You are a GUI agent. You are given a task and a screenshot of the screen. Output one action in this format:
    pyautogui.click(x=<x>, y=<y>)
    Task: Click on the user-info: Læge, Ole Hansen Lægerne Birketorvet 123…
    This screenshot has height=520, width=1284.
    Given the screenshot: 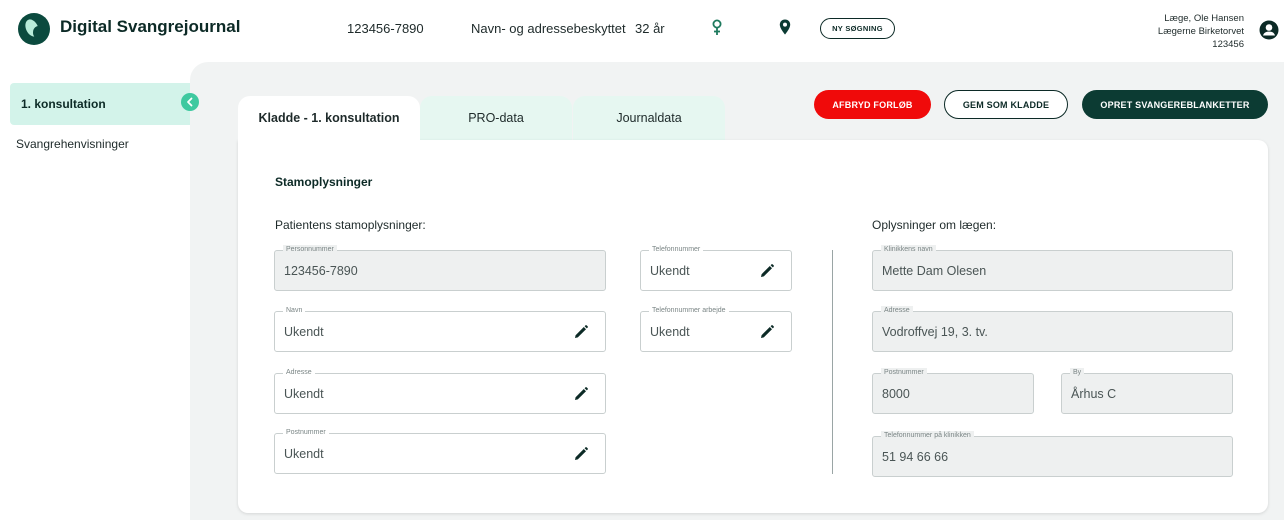 What is the action you would take?
    pyautogui.click(x=1201, y=31)
    